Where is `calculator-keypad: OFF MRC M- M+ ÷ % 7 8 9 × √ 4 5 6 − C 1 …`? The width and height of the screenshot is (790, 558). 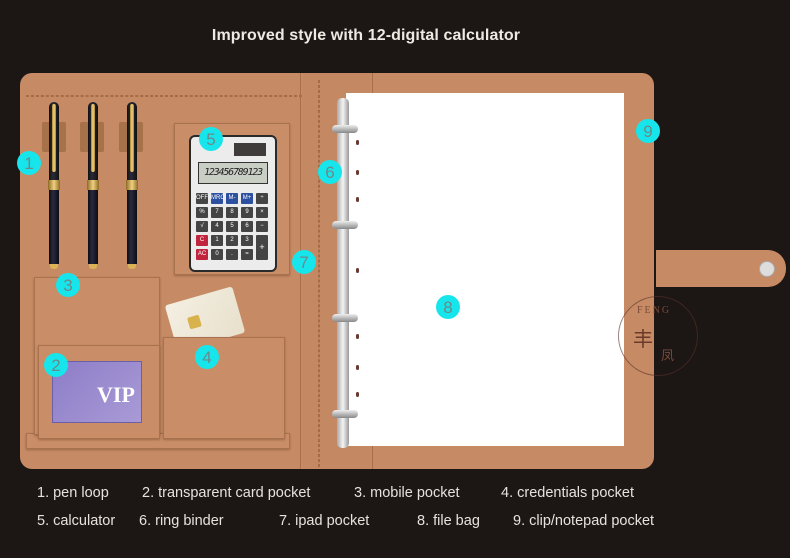 calculator-keypad: OFF MRC M- M+ ÷ % 7 8 9 × √ 4 5 6 − C 1 … is located at coordinates (233, 226).